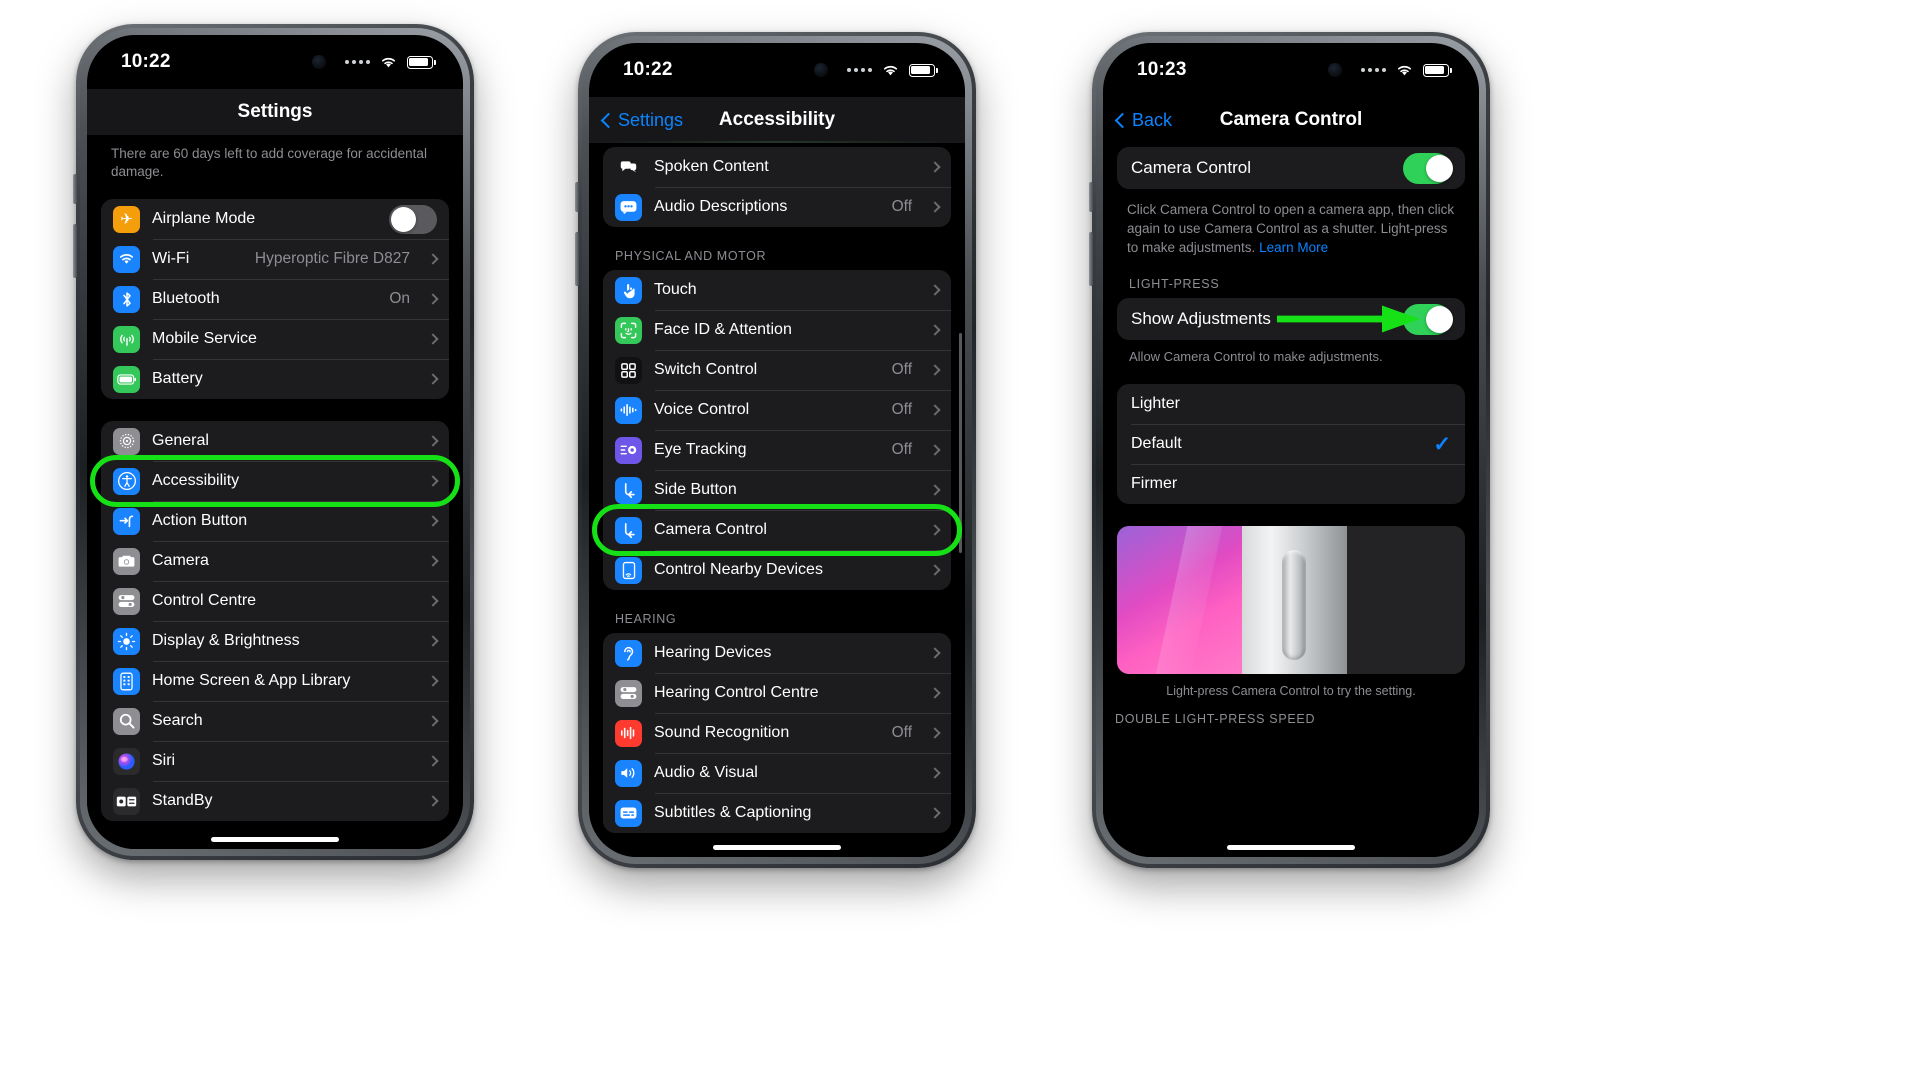 The image size is (1920, 1080). What do you see at coordinates (777, 450) in the screenshot?
I see `list-item: Eye Tracking Off` at bounding box center [777, 450].